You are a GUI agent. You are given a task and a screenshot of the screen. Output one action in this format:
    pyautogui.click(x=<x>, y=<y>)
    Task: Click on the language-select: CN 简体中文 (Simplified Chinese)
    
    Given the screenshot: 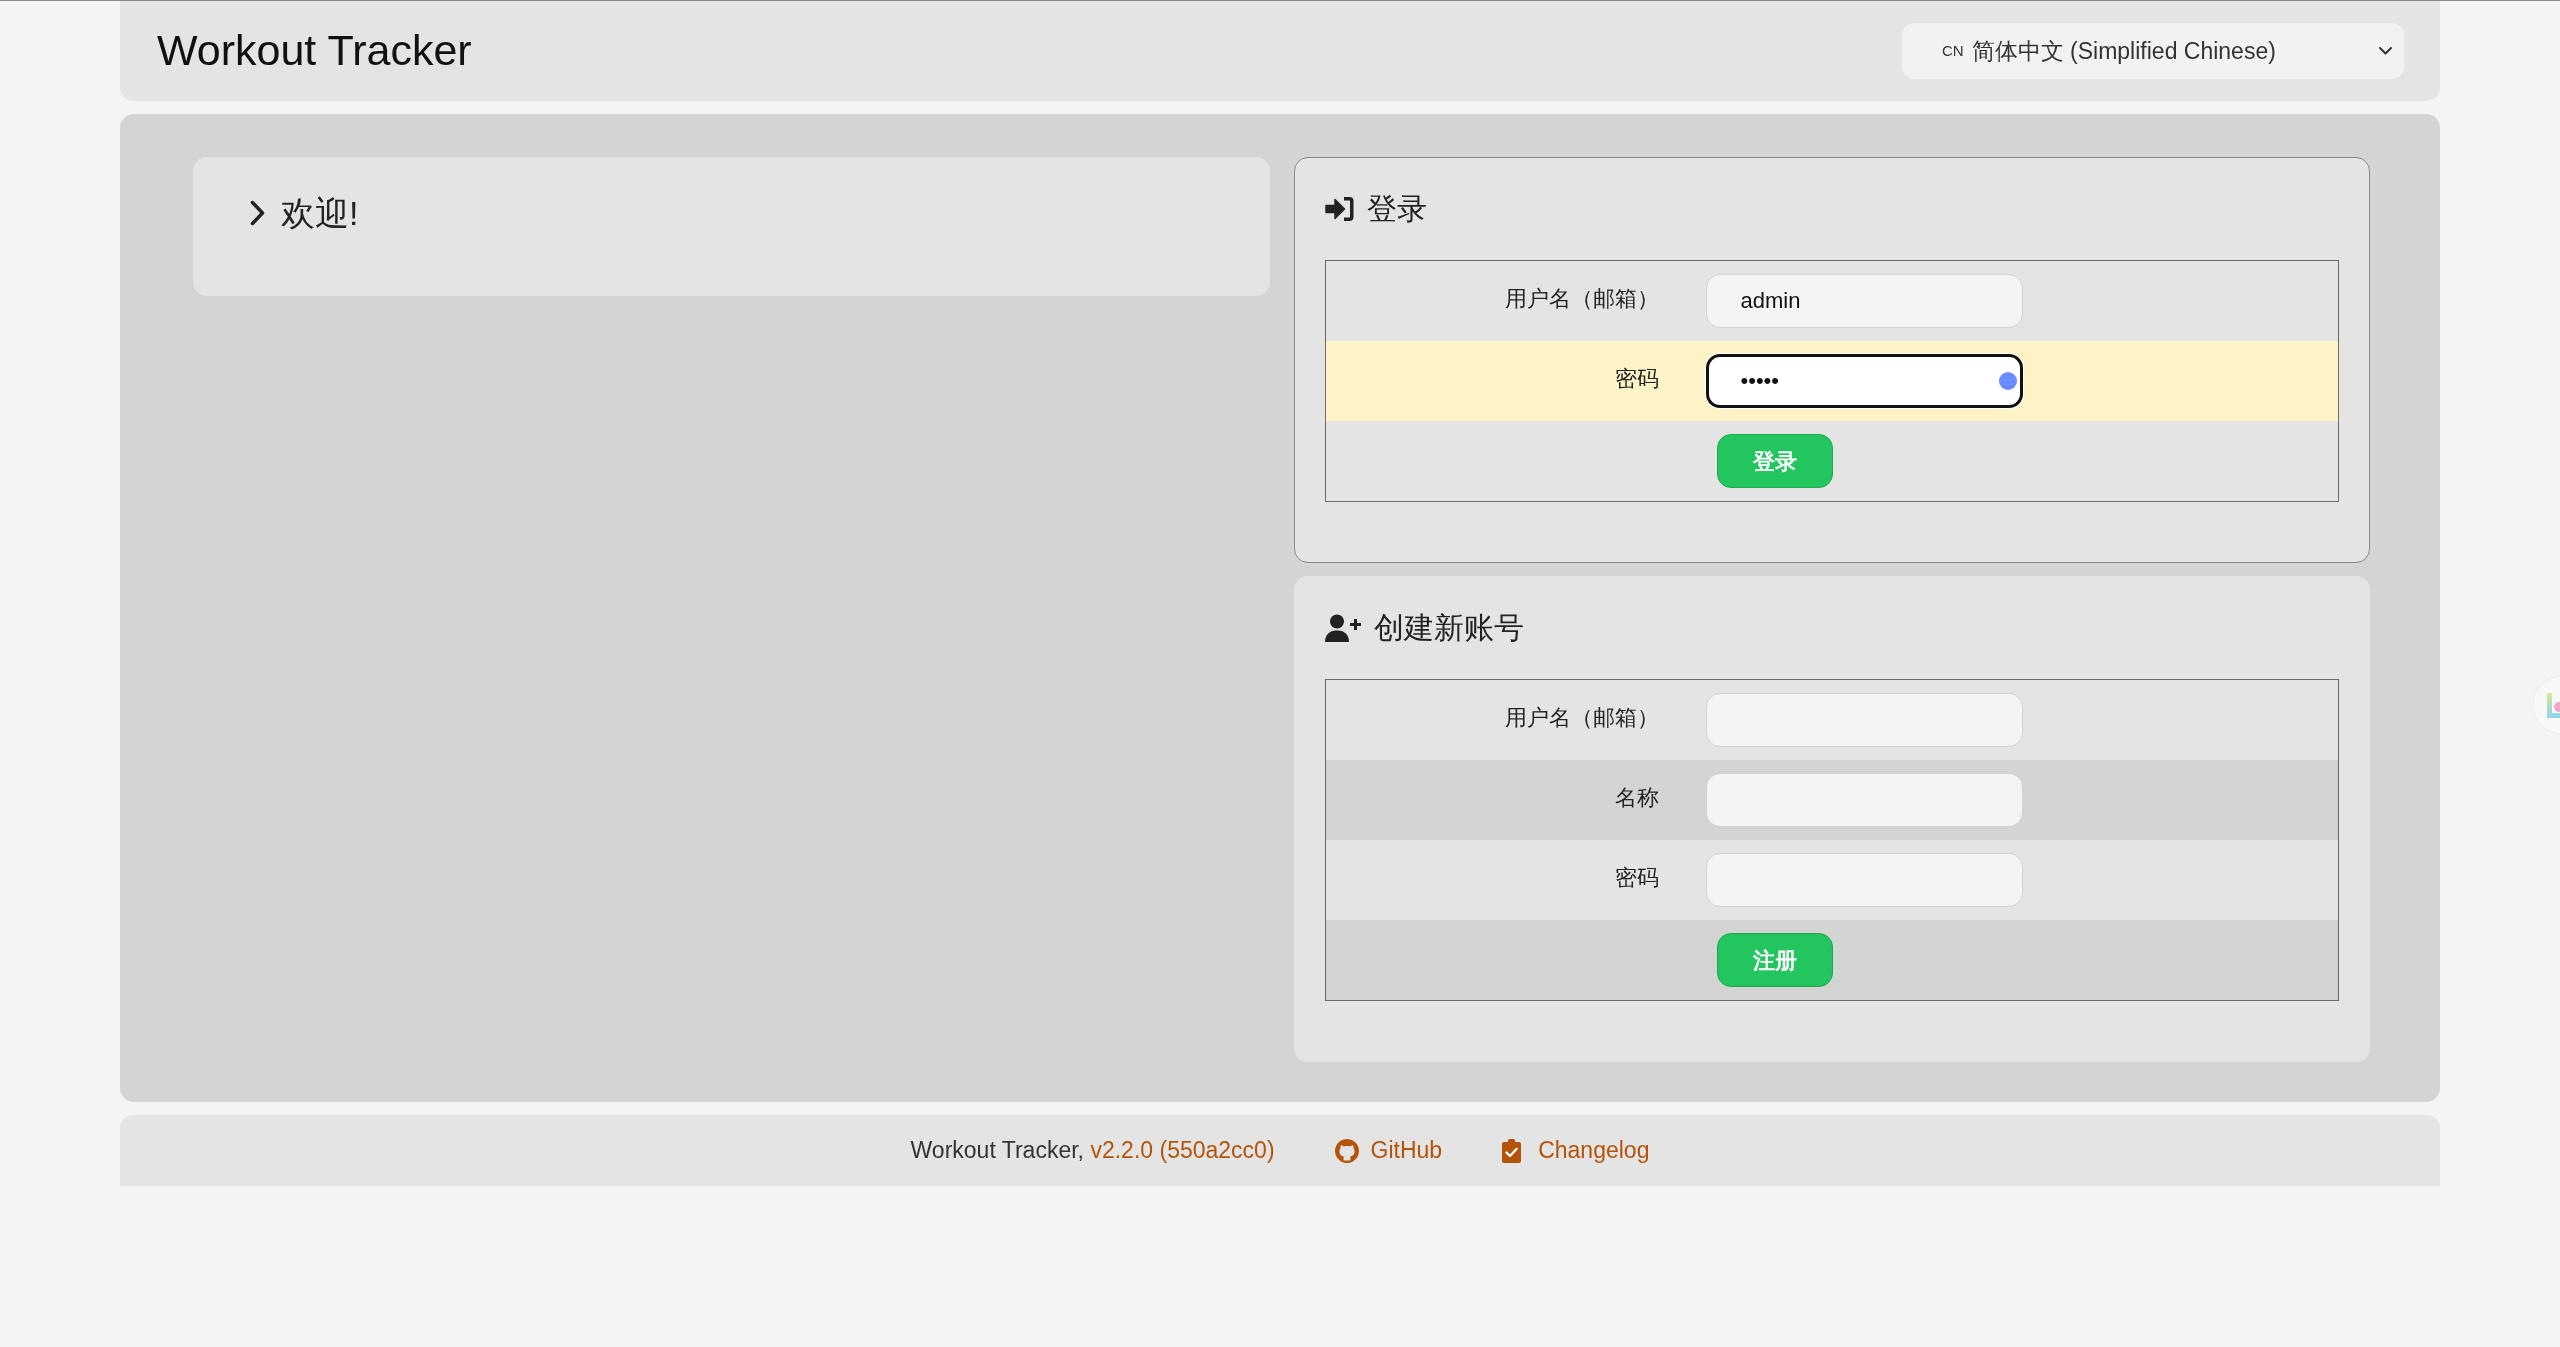 What is the action you would take?
    pyautogui.click(x=2153, y=51)
    